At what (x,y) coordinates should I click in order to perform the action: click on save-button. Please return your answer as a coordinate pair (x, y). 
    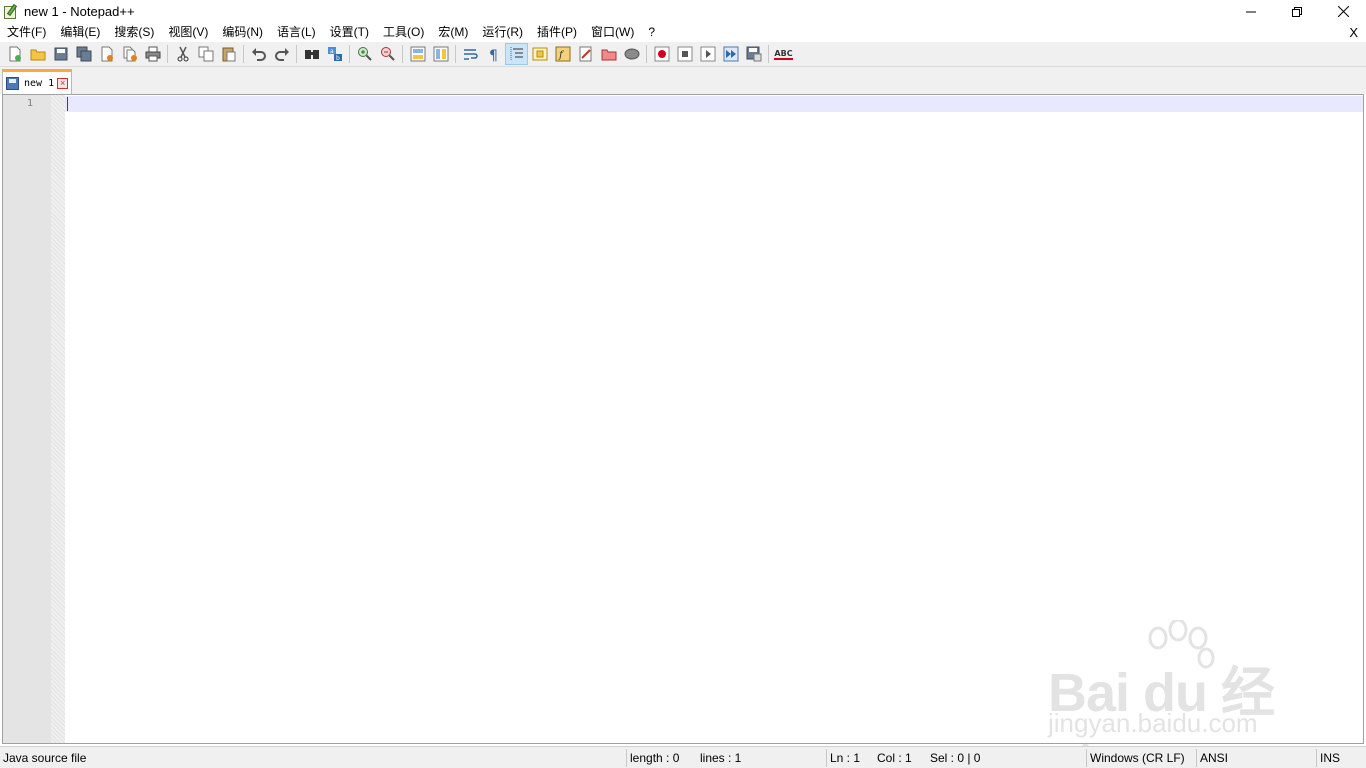
    Looking at the image, I should click on (60, 54).